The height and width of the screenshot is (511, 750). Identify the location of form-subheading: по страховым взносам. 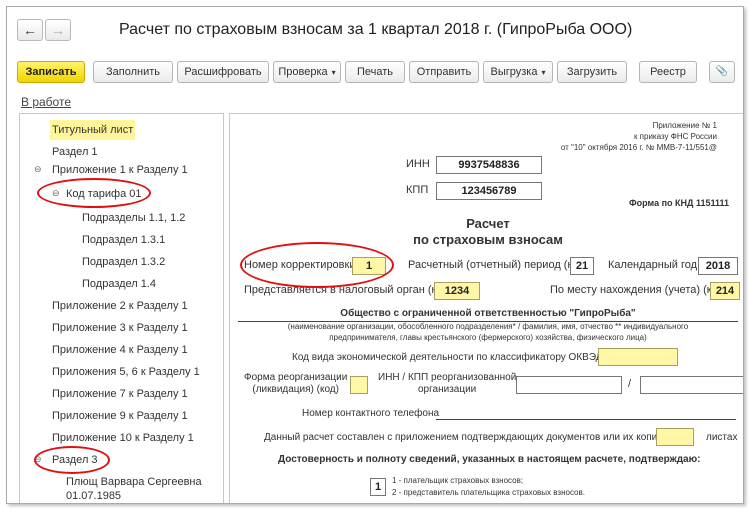
(488, 239).